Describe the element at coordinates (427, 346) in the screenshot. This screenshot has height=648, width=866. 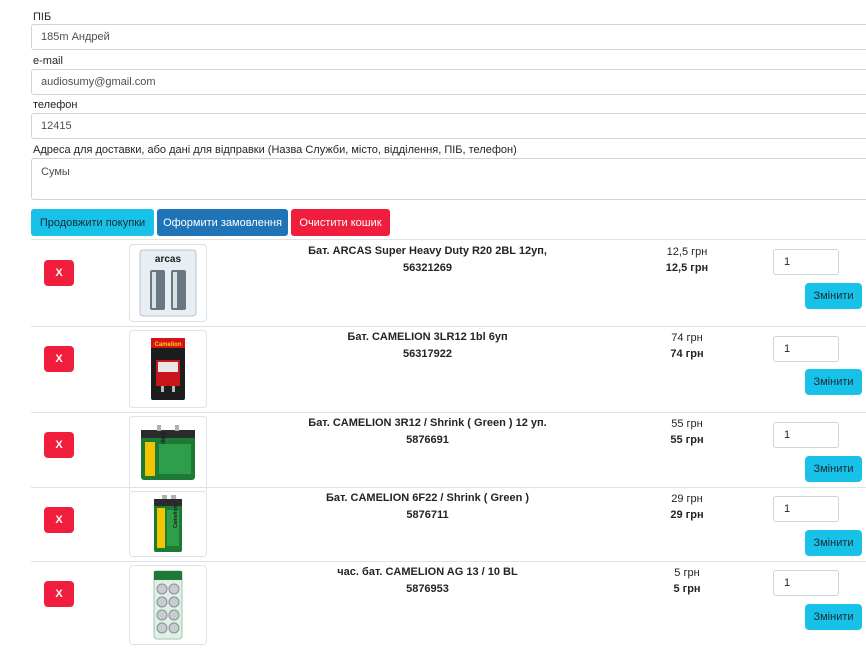
I see `product-name: Бат. CAMELION 3LR12 1bl 6уп 56317922` at that location.